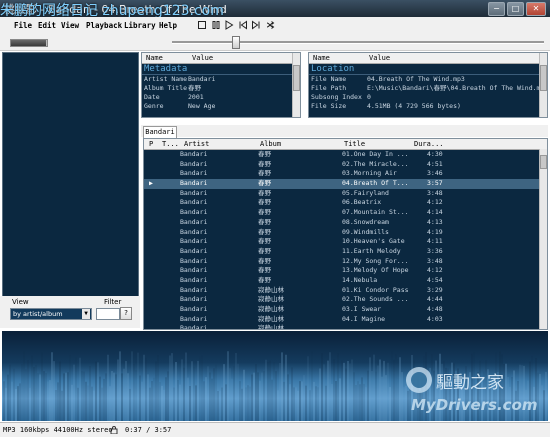  What do you see at coordinates (126, 313) in the screenshot?
I see `help-button: ?` at bounding box center [126, 313].